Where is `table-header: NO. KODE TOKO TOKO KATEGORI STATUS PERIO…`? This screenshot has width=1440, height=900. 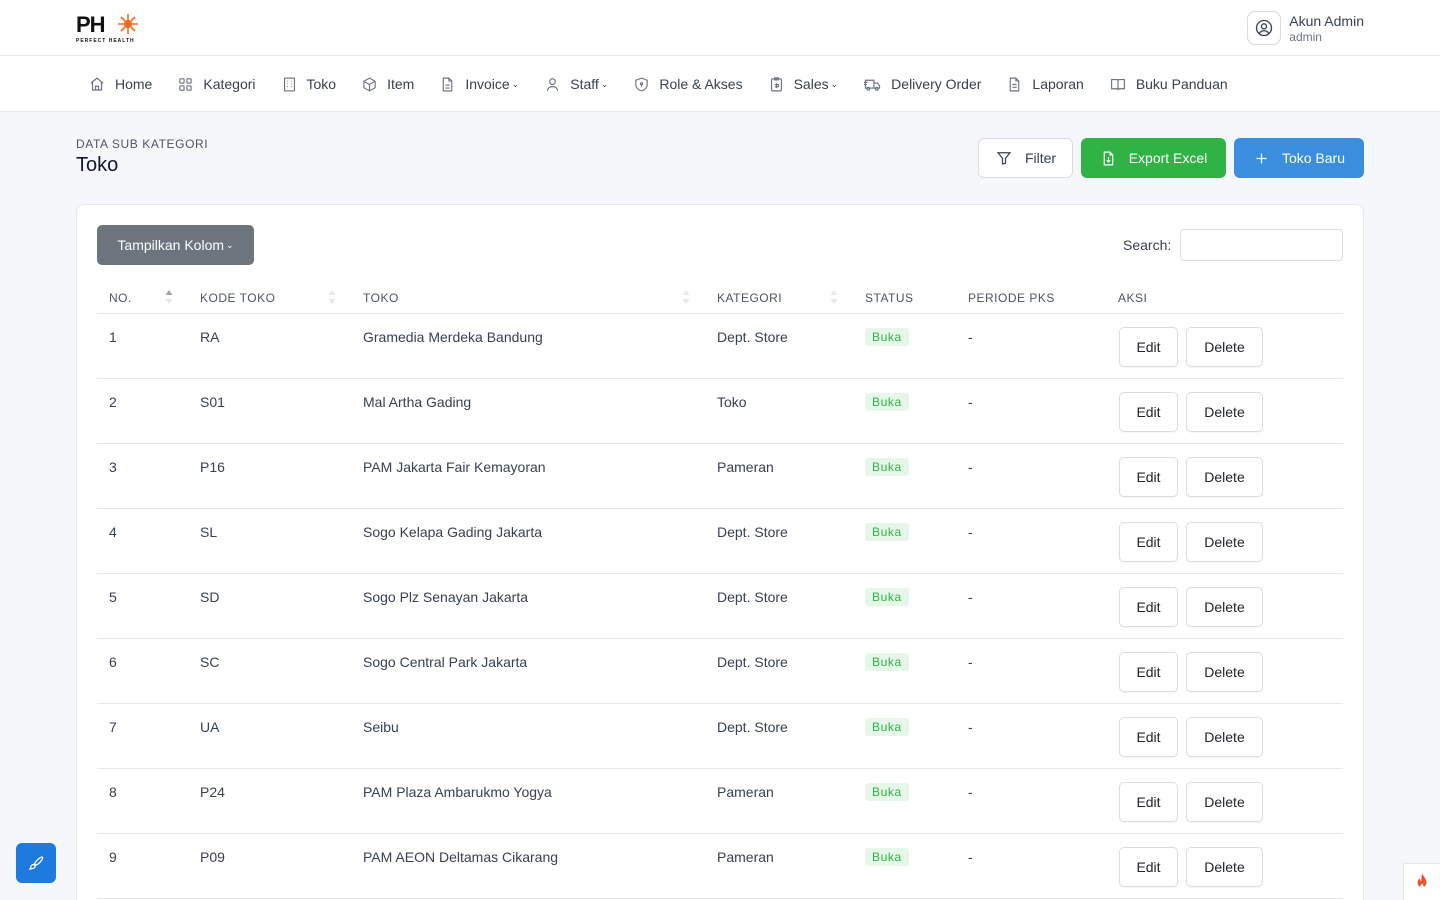
table-header: NO. KODE TOKO TOKO KATEGORI STATUS PERIO… is located at coordinates (720, 298).